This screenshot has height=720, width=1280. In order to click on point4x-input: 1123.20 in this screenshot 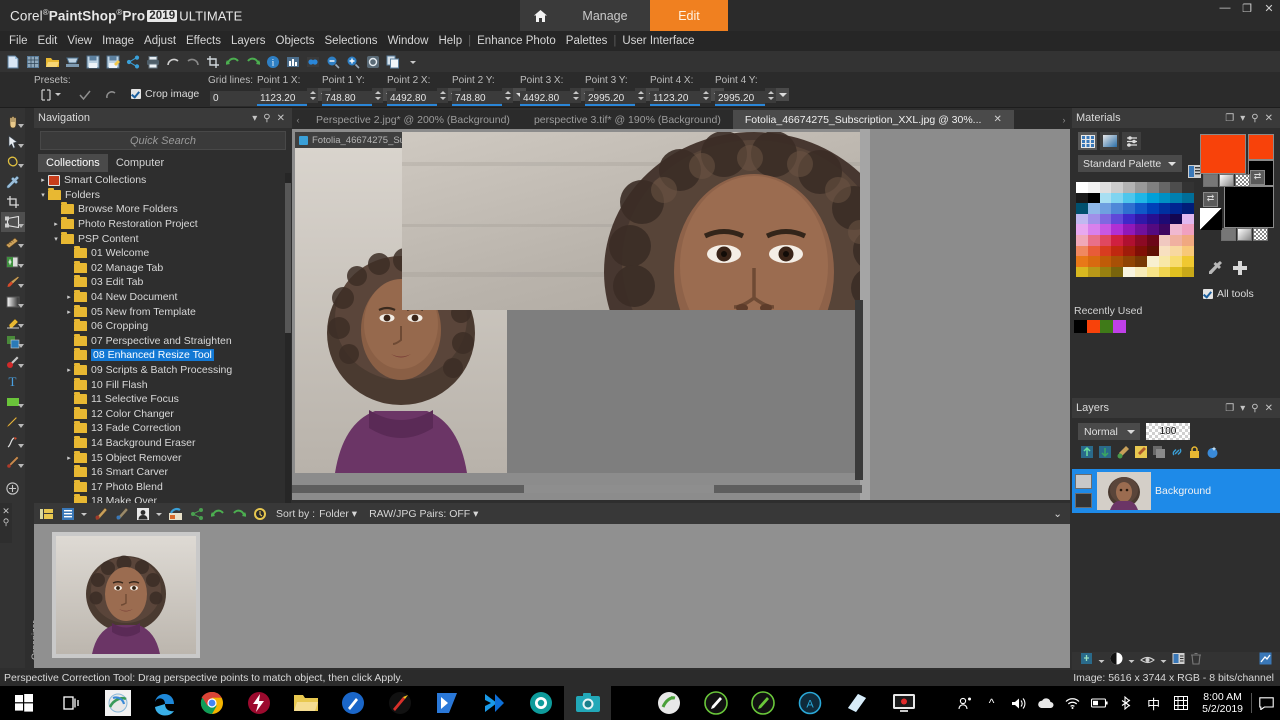, I will do `click(675, 98)`.